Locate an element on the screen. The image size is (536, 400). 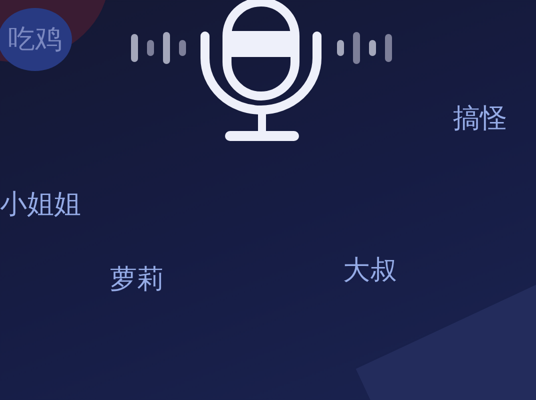
voice-option: 大叔 is located at coordinates (370, 270).